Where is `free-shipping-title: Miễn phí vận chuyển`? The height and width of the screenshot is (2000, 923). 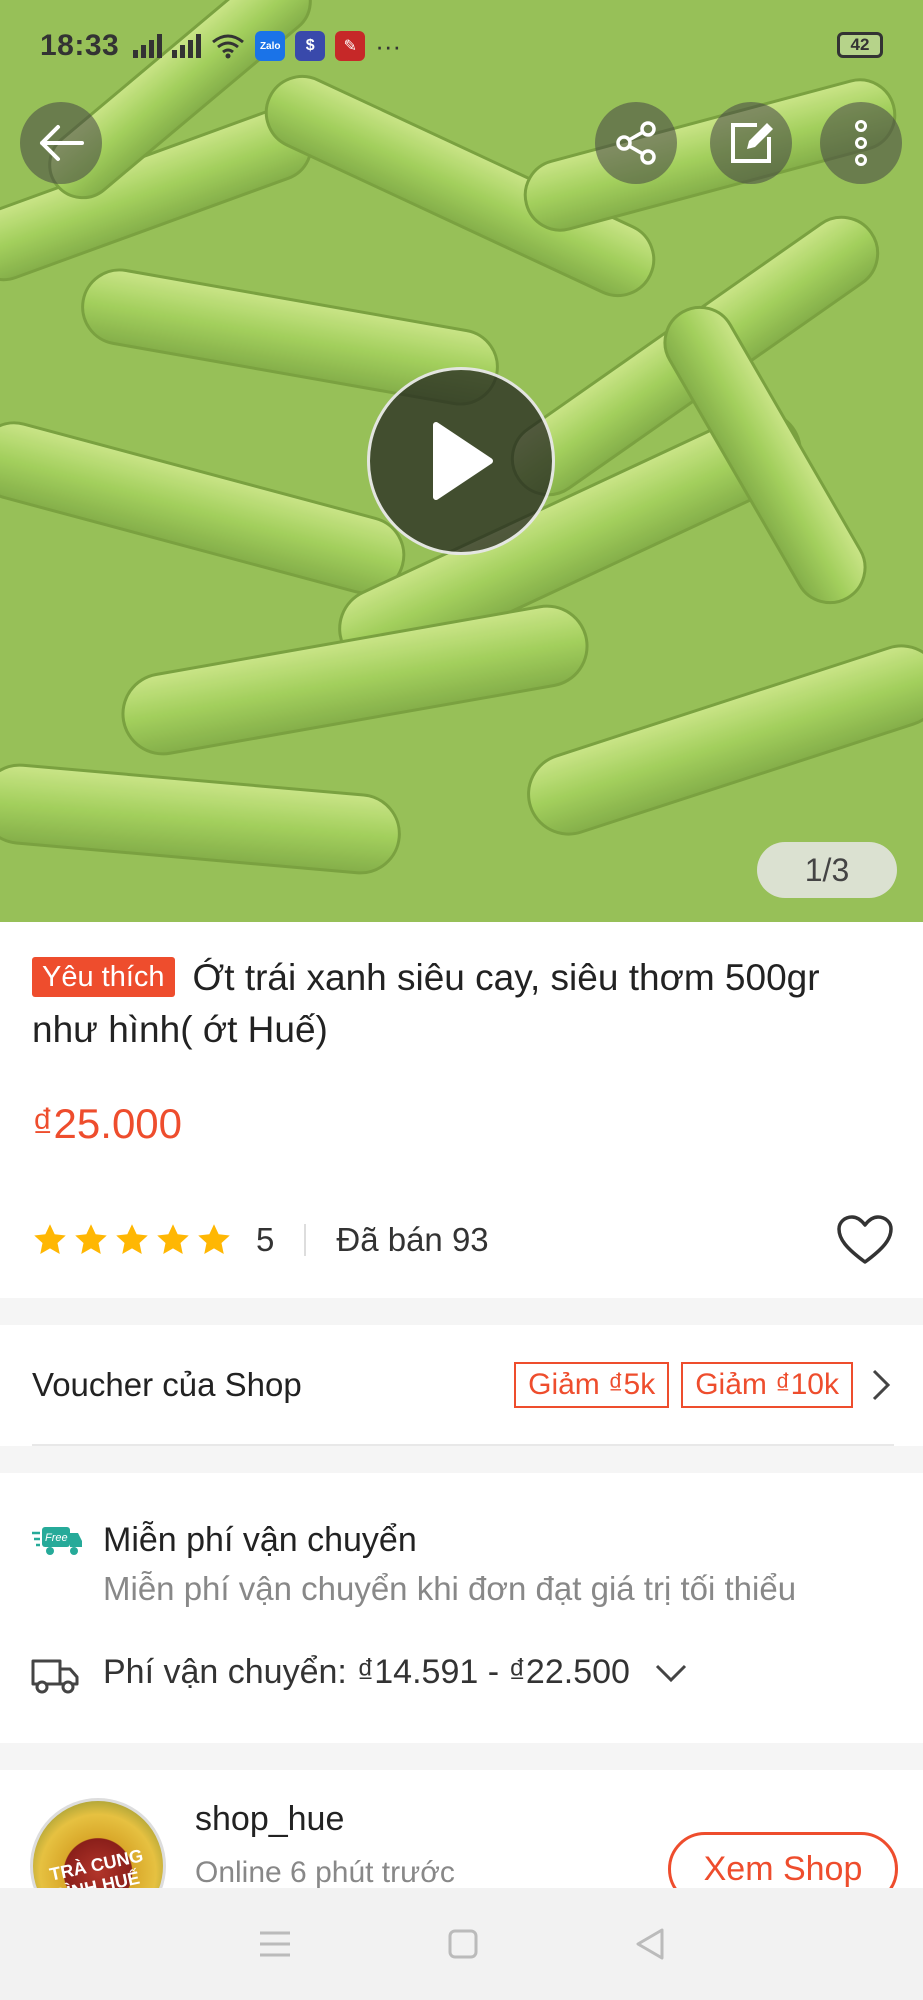
free-shipping-title: Miễn phí vận chuyển is located at coordinates (260, 1540).